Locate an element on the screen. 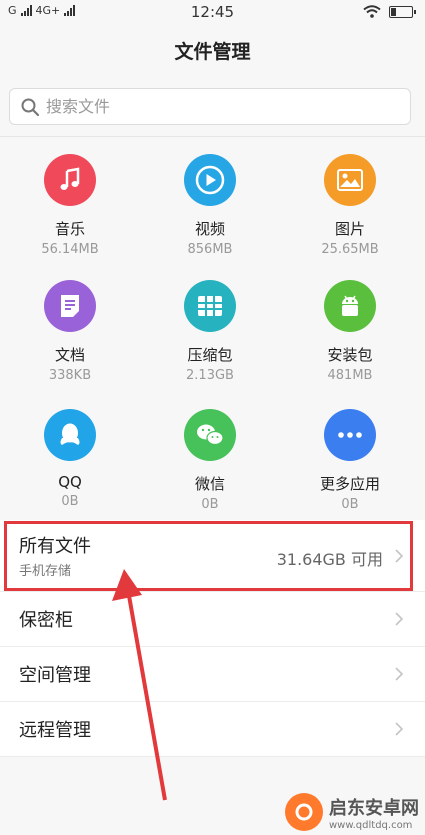 The height and width of the screenshot is (835, 425). free-space-text: 31.64GB 可用 is located at coordinates (329, 559).